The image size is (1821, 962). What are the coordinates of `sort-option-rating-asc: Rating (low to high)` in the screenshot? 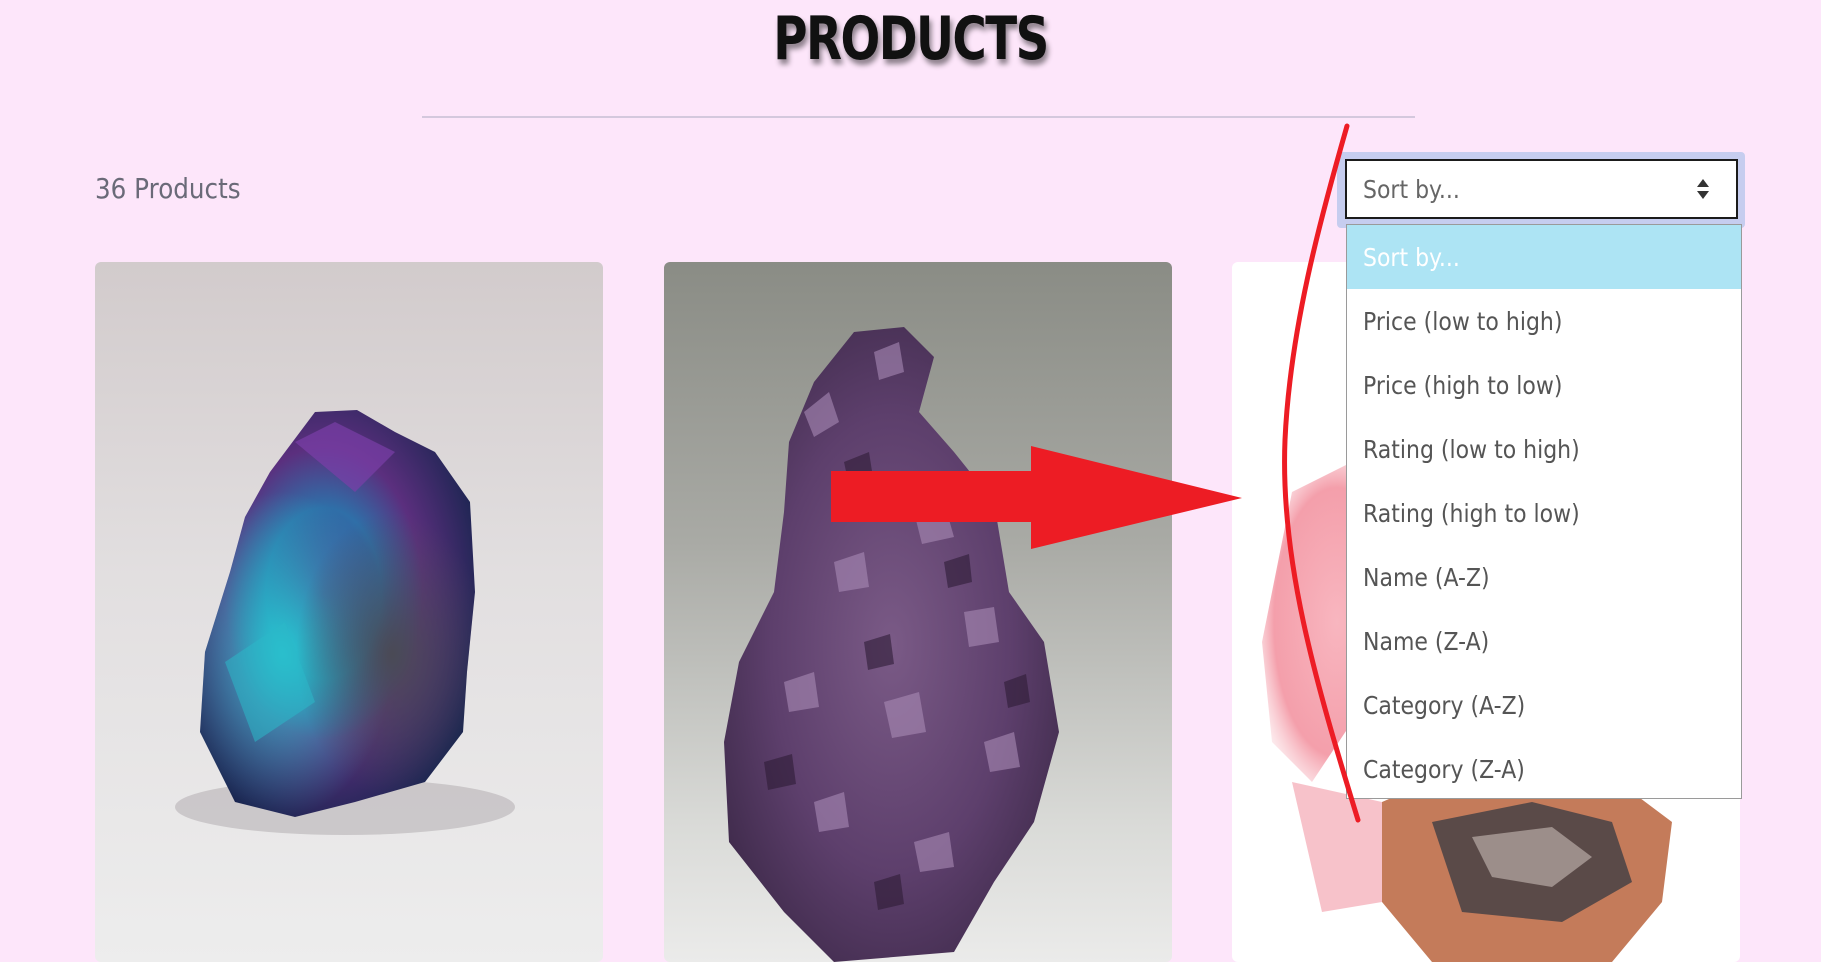 It's located at (1544, 449).